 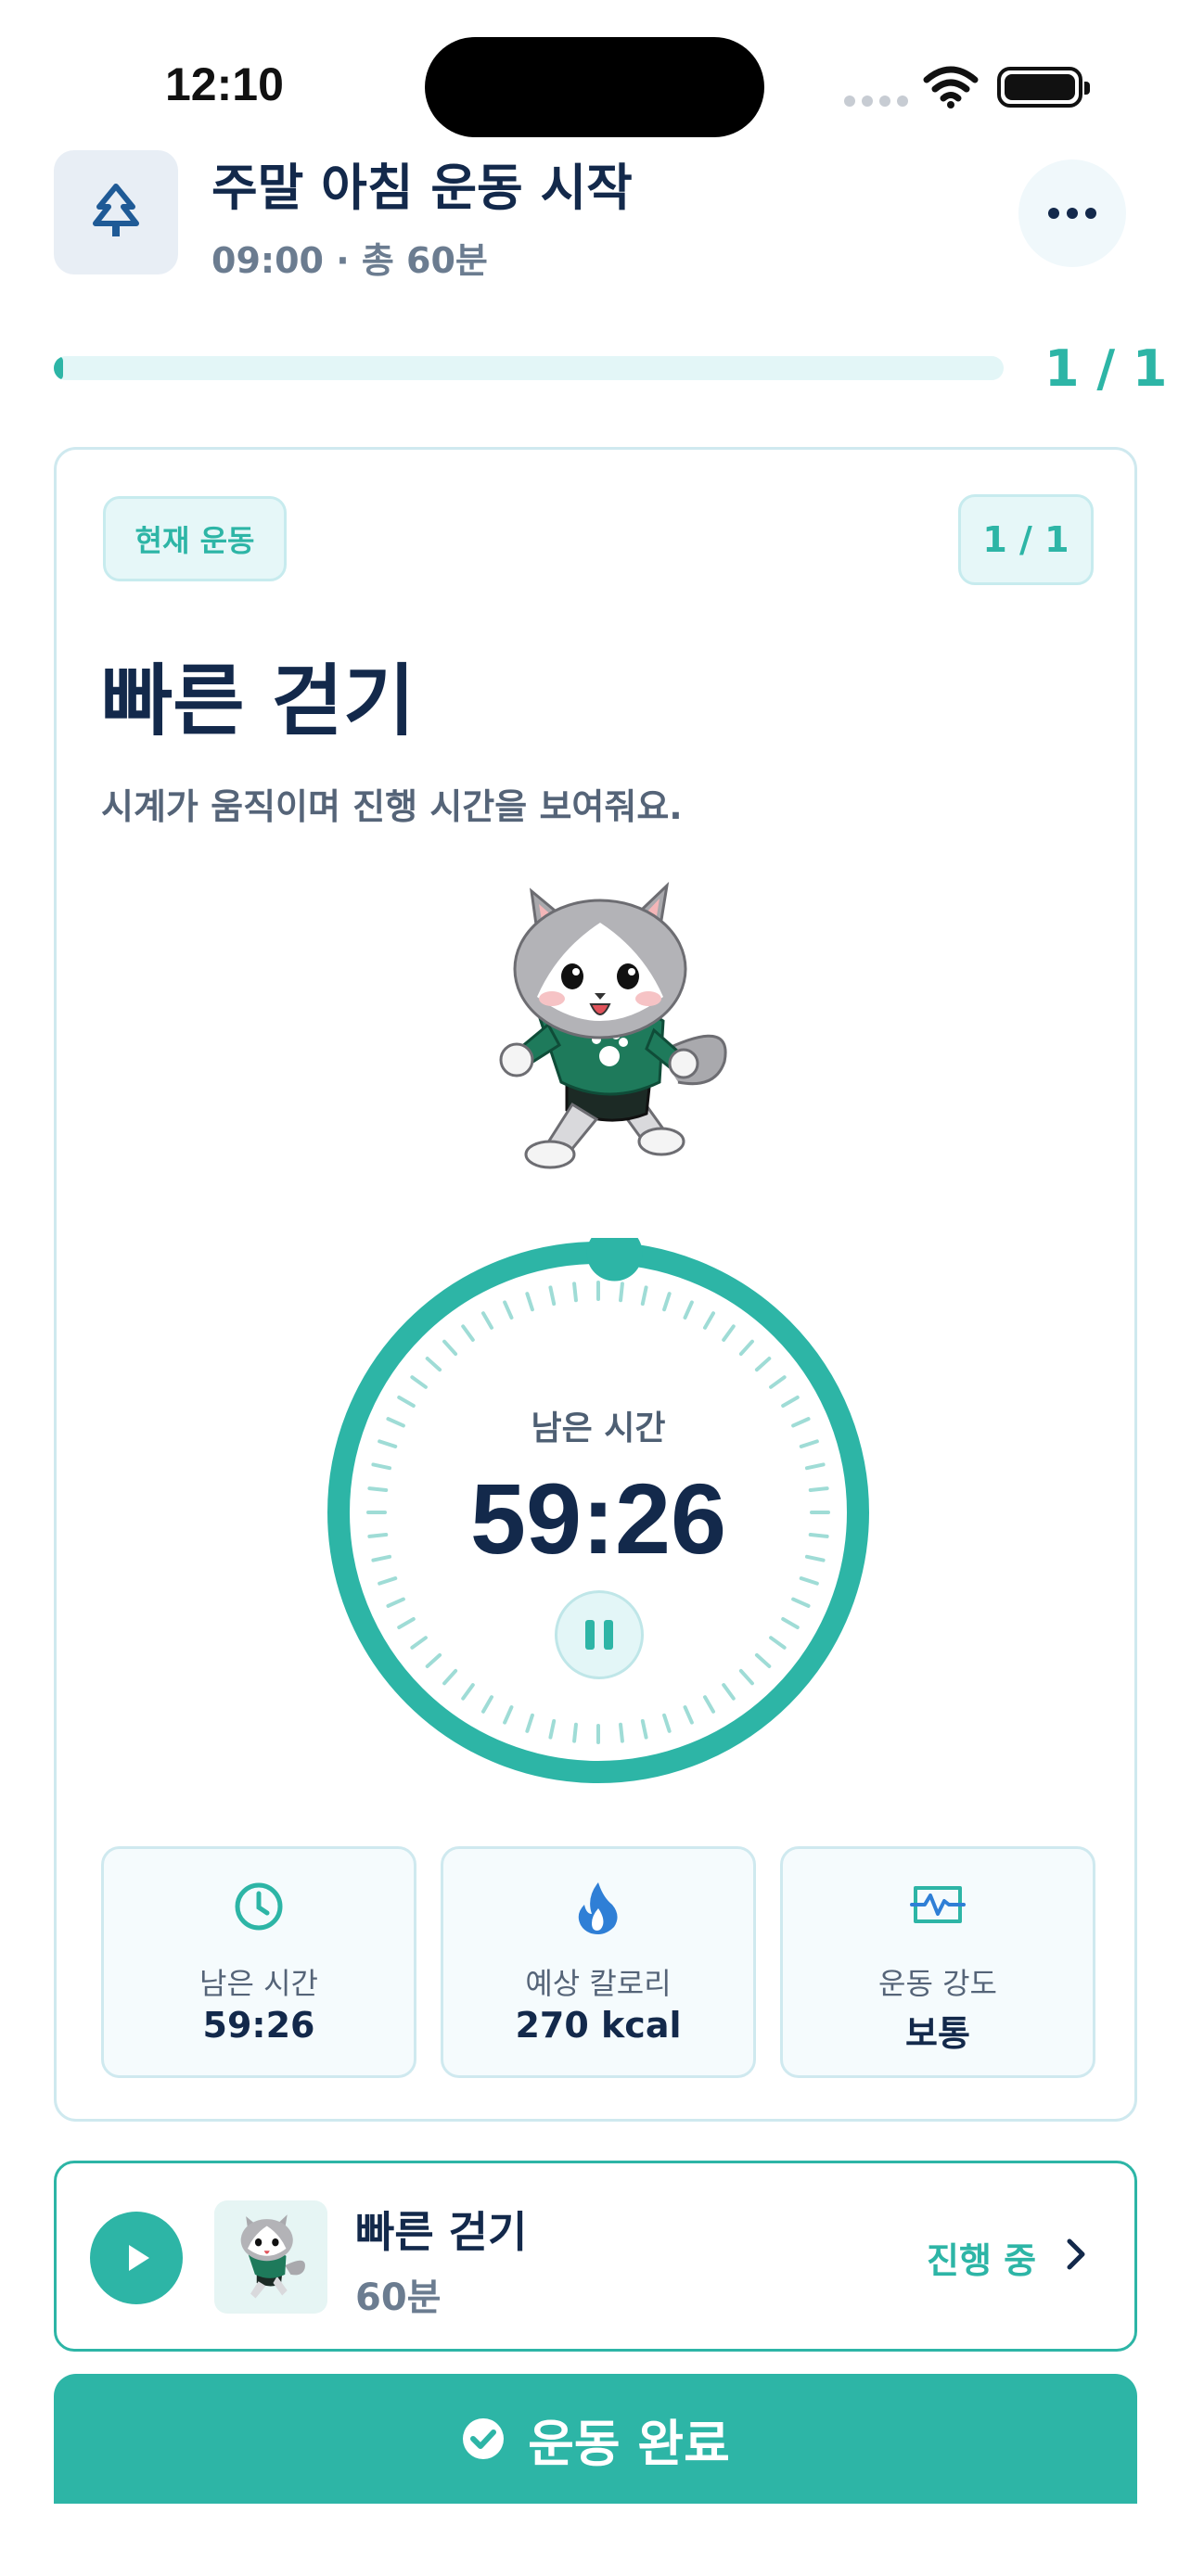 What do you see at coordinates (937, 2034) in the screenshot?
I see `stat-value: 보통` at bounding box center [937, 2034].